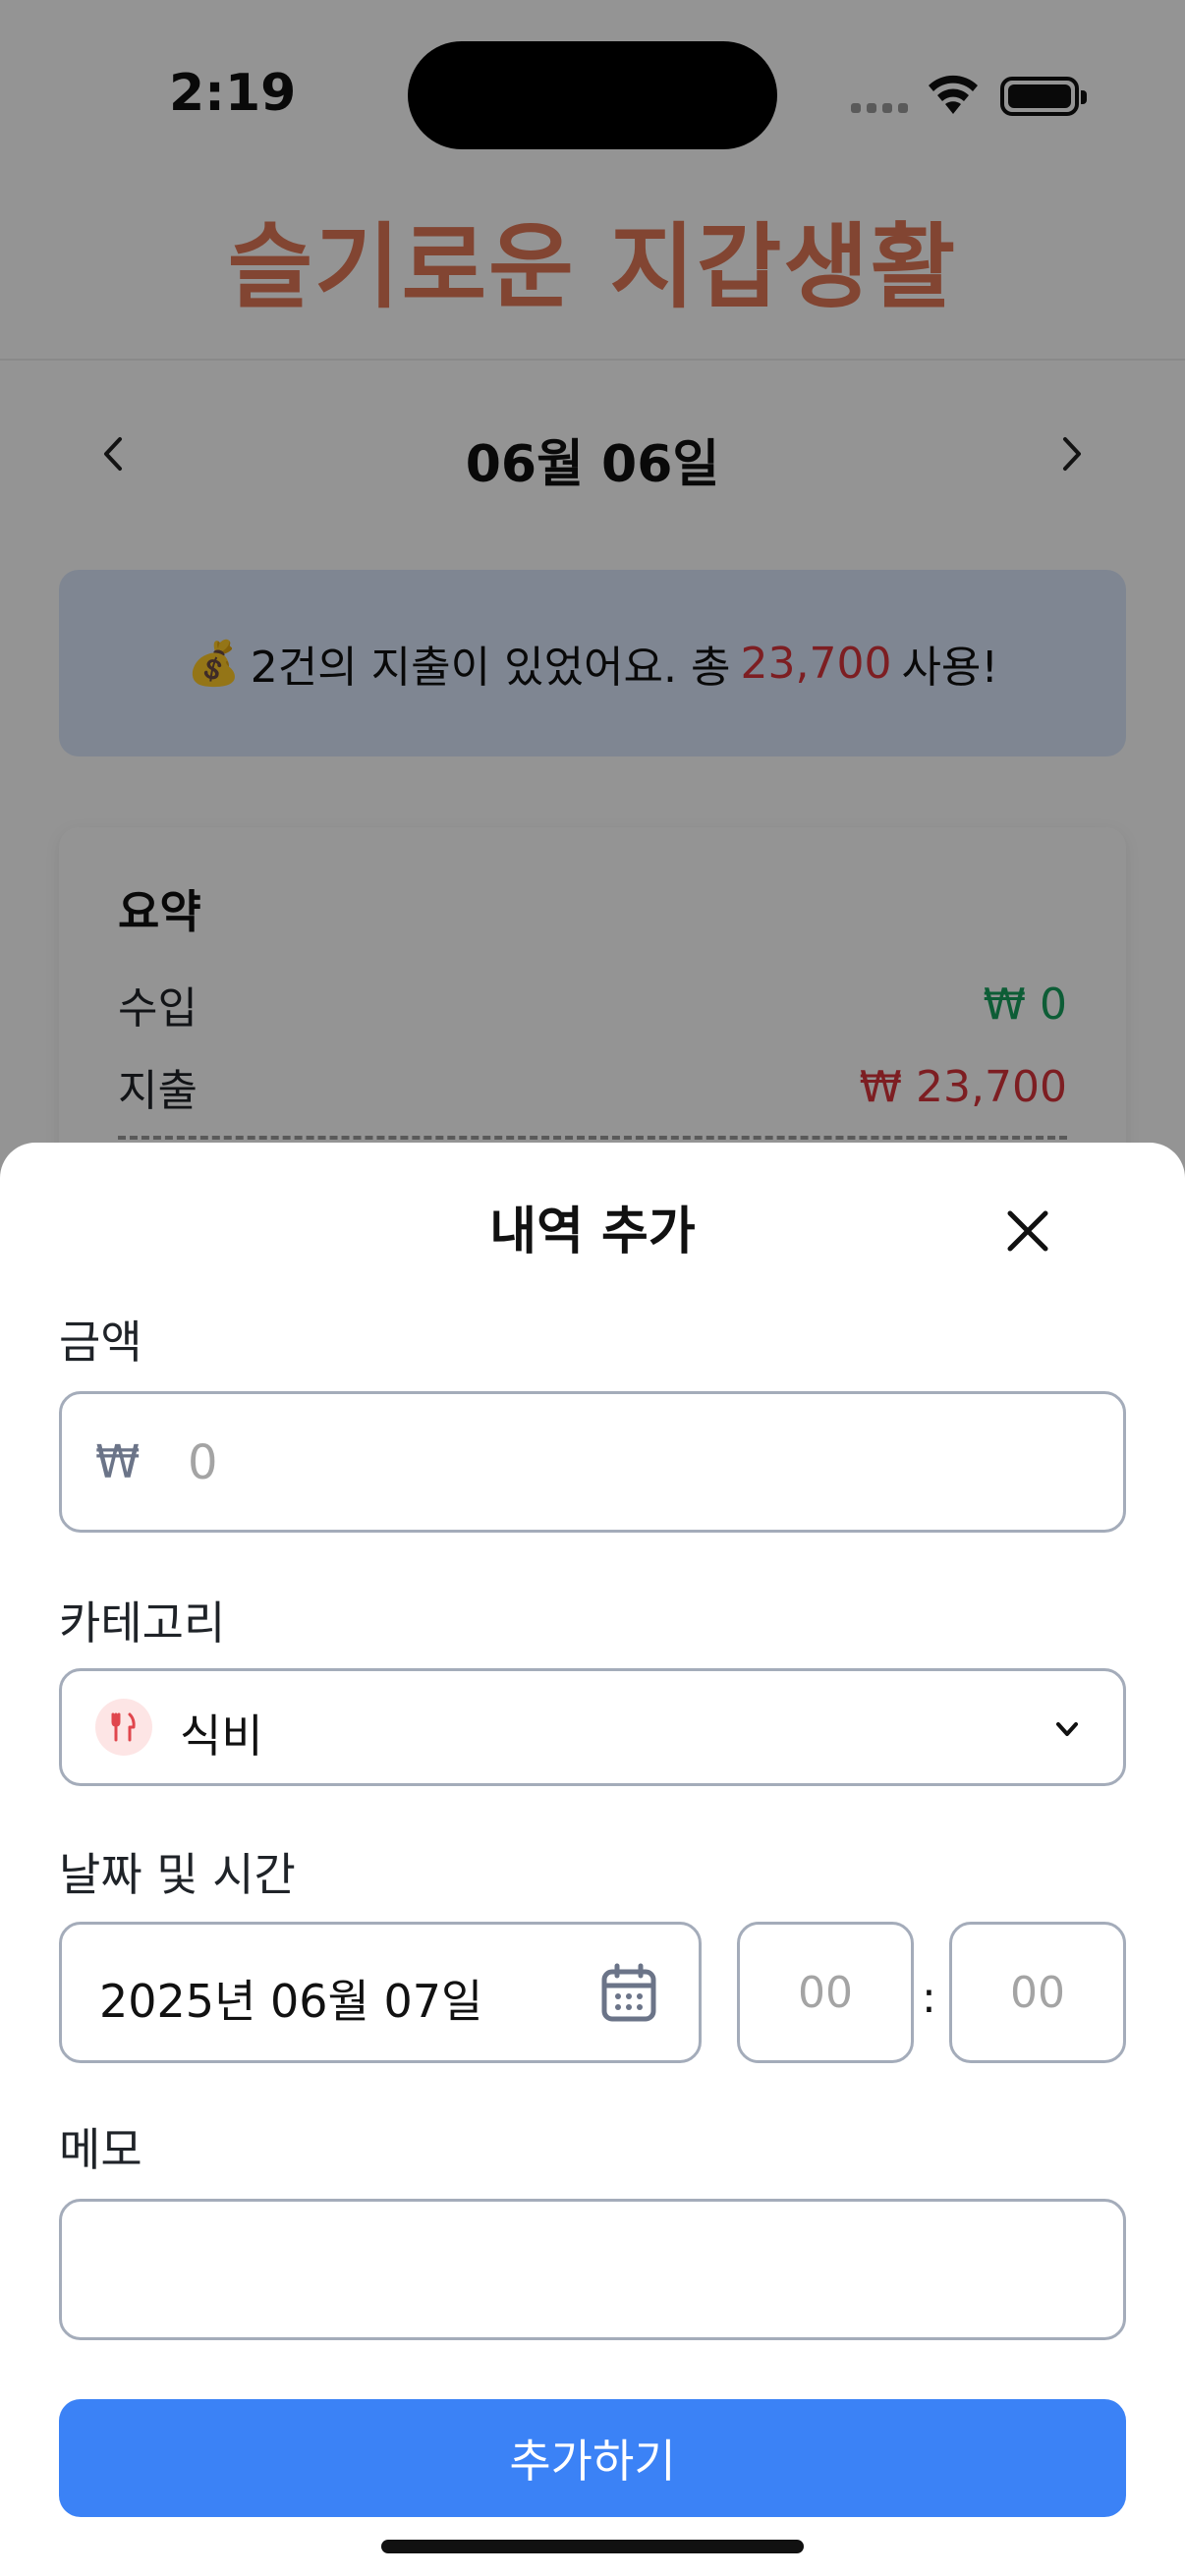  I want to click on hour-placeholder: 00, so click(826, 1993).